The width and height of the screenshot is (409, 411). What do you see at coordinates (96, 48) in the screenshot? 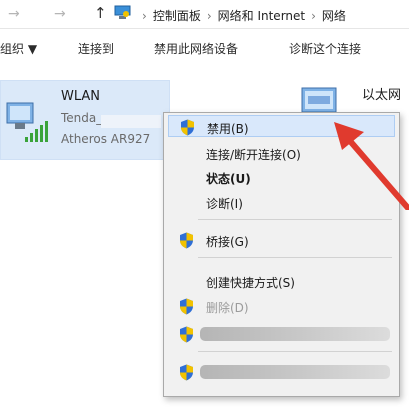
I see `connect-to-button: 连接到` at bounding box center [96, 48].